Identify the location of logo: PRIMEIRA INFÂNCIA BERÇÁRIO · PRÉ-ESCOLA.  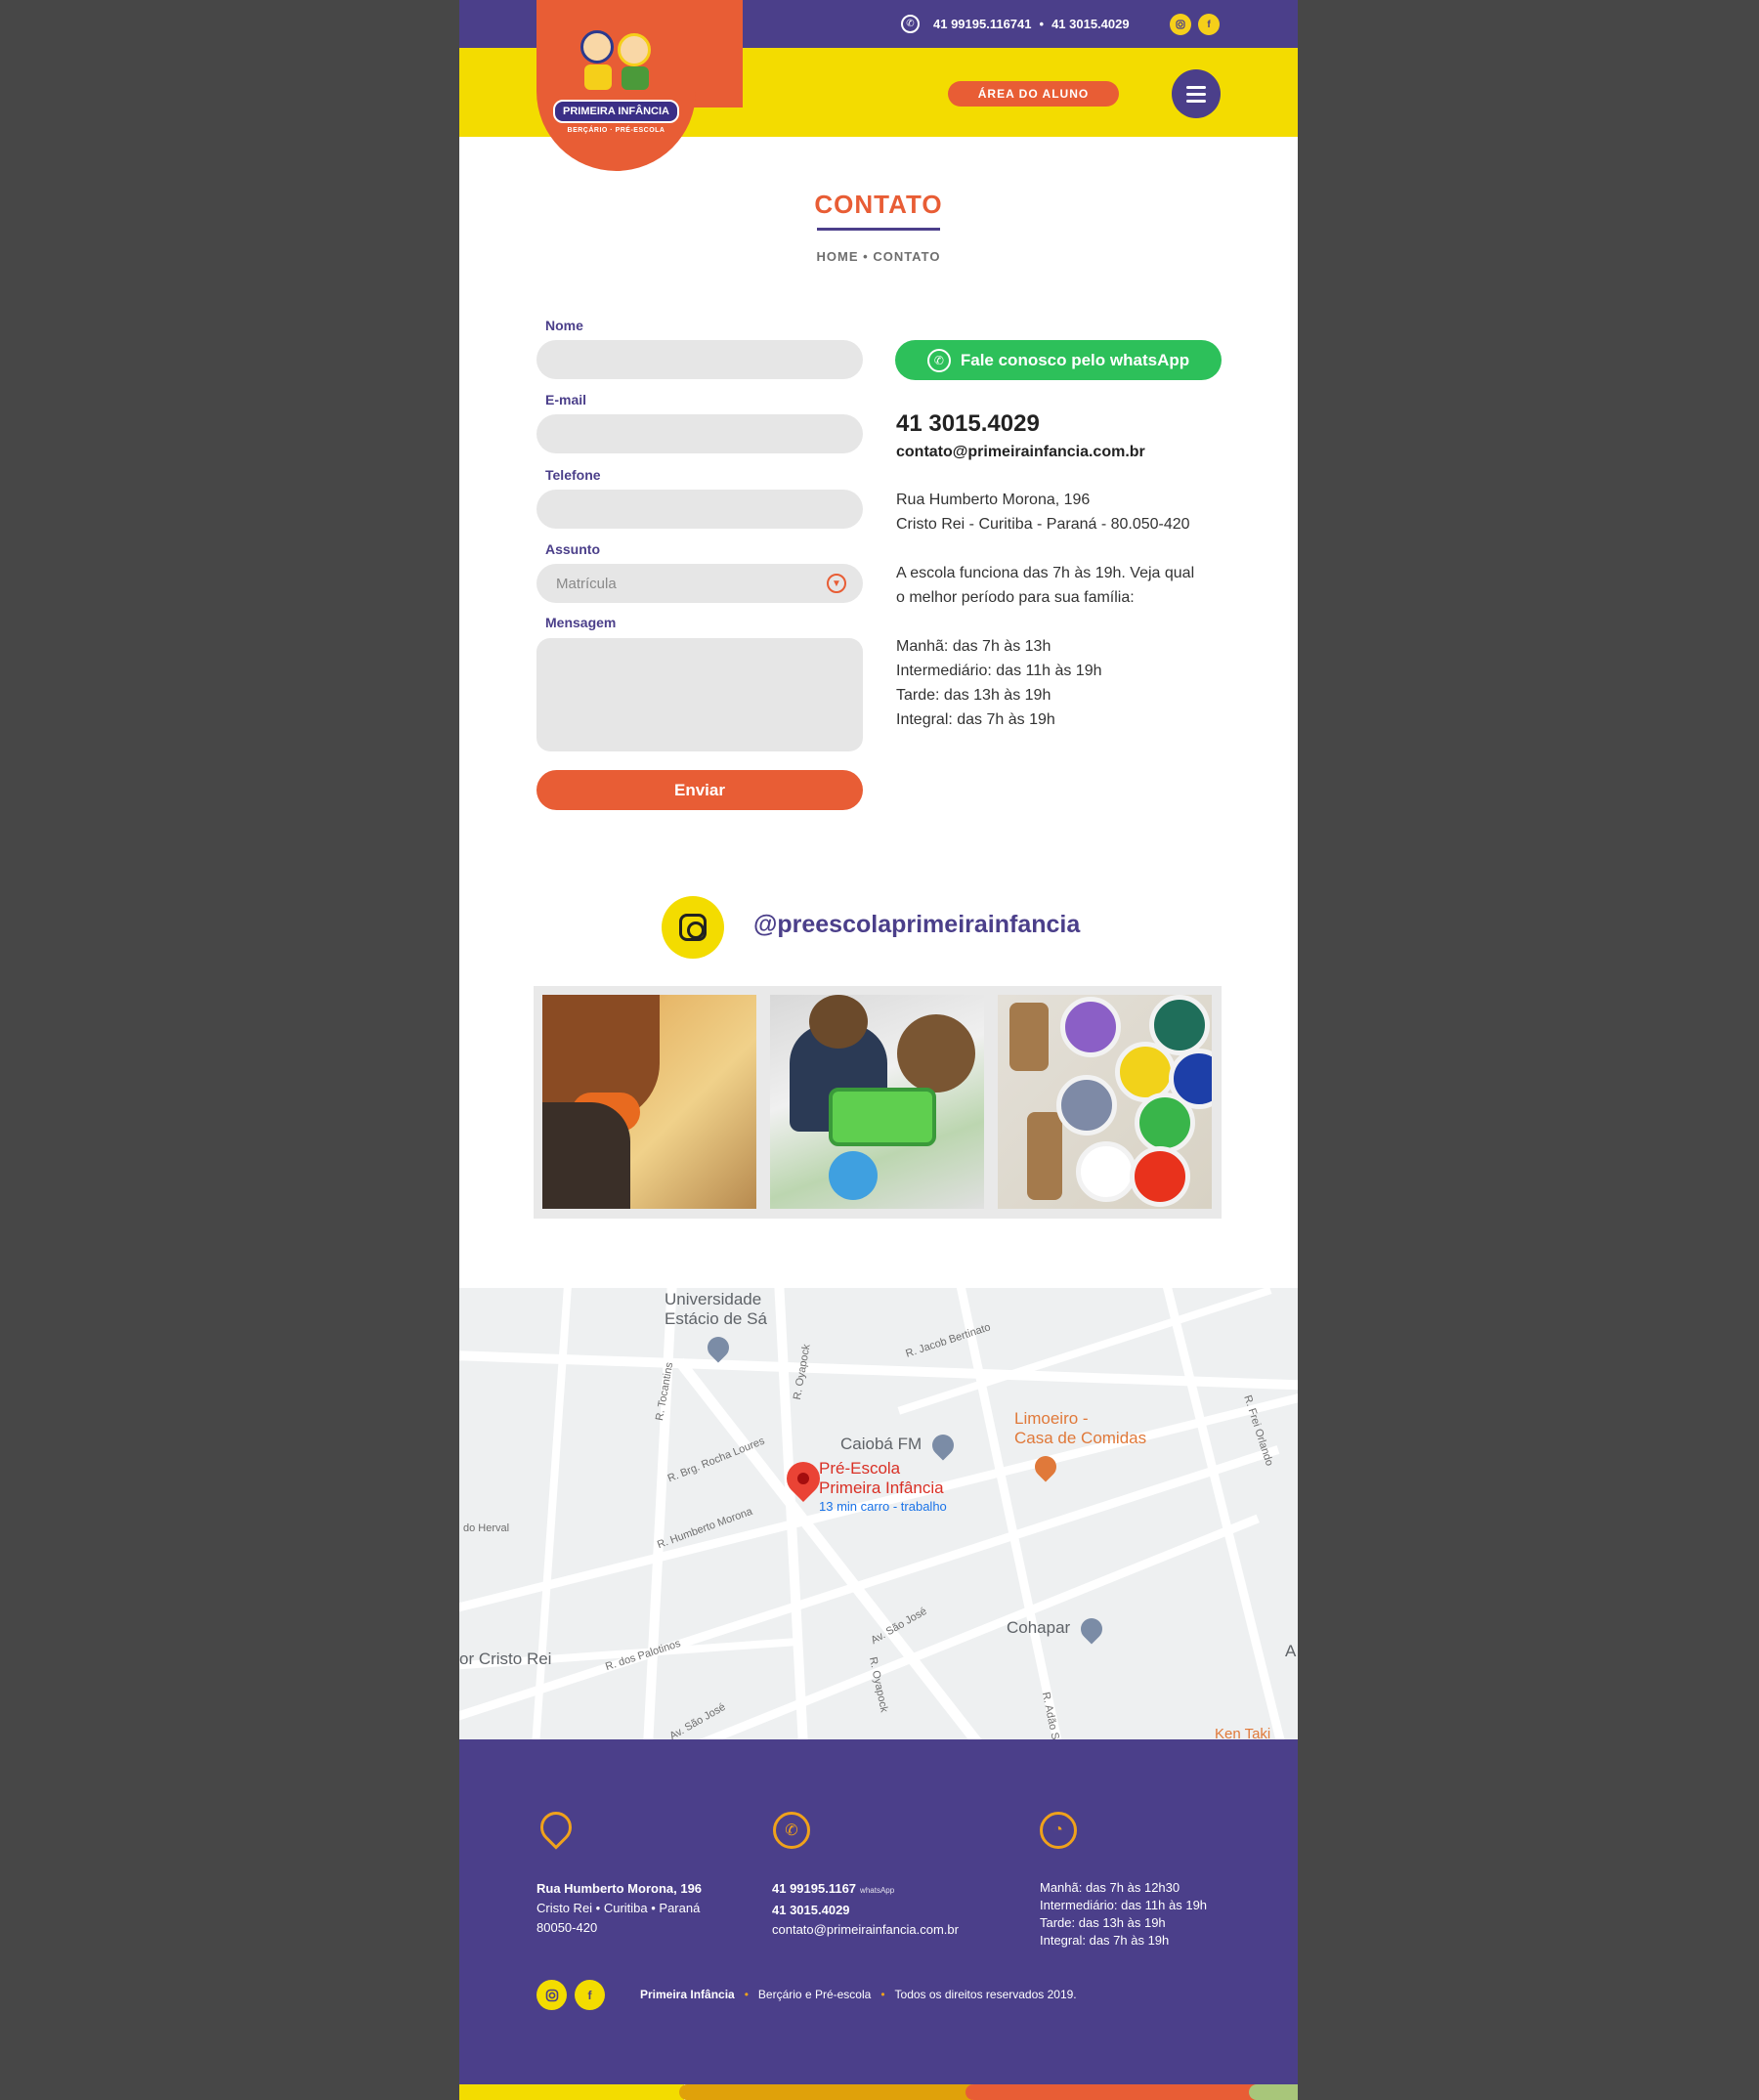
(616, 85).